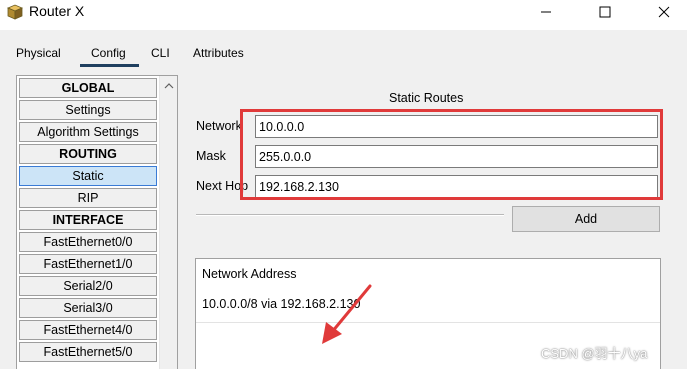 The image size is (687, 369). What do you see at coordinates (211, 156) in the screenshot?
I see `mask-label: Mask` at bounding box center [211, 156].